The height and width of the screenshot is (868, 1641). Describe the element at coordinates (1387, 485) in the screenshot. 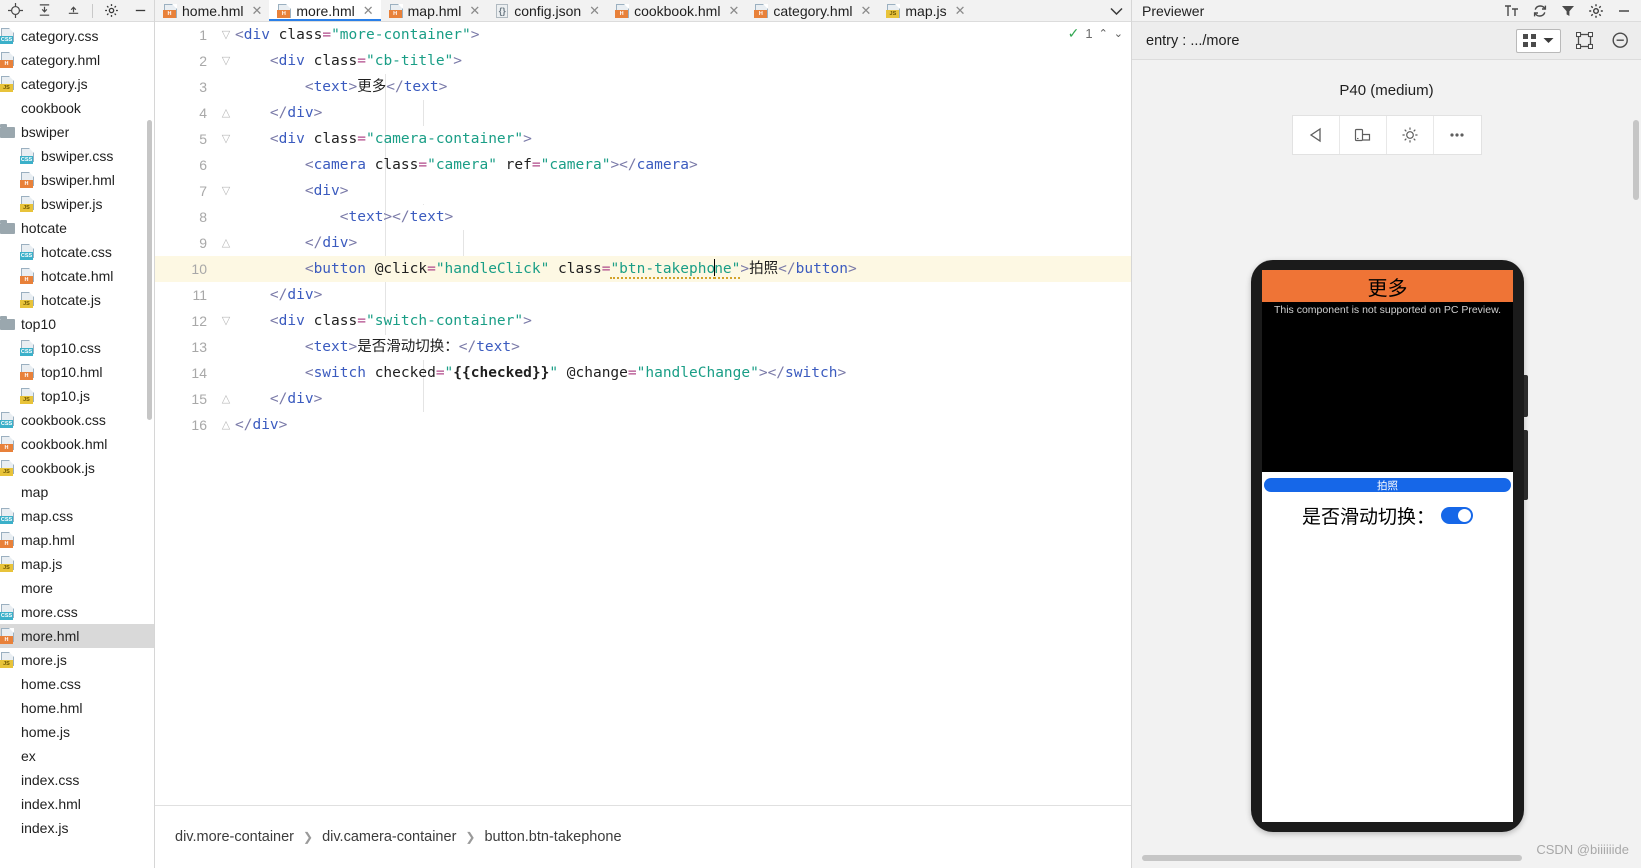

I see `take-photo-button: 拍照` at that location.